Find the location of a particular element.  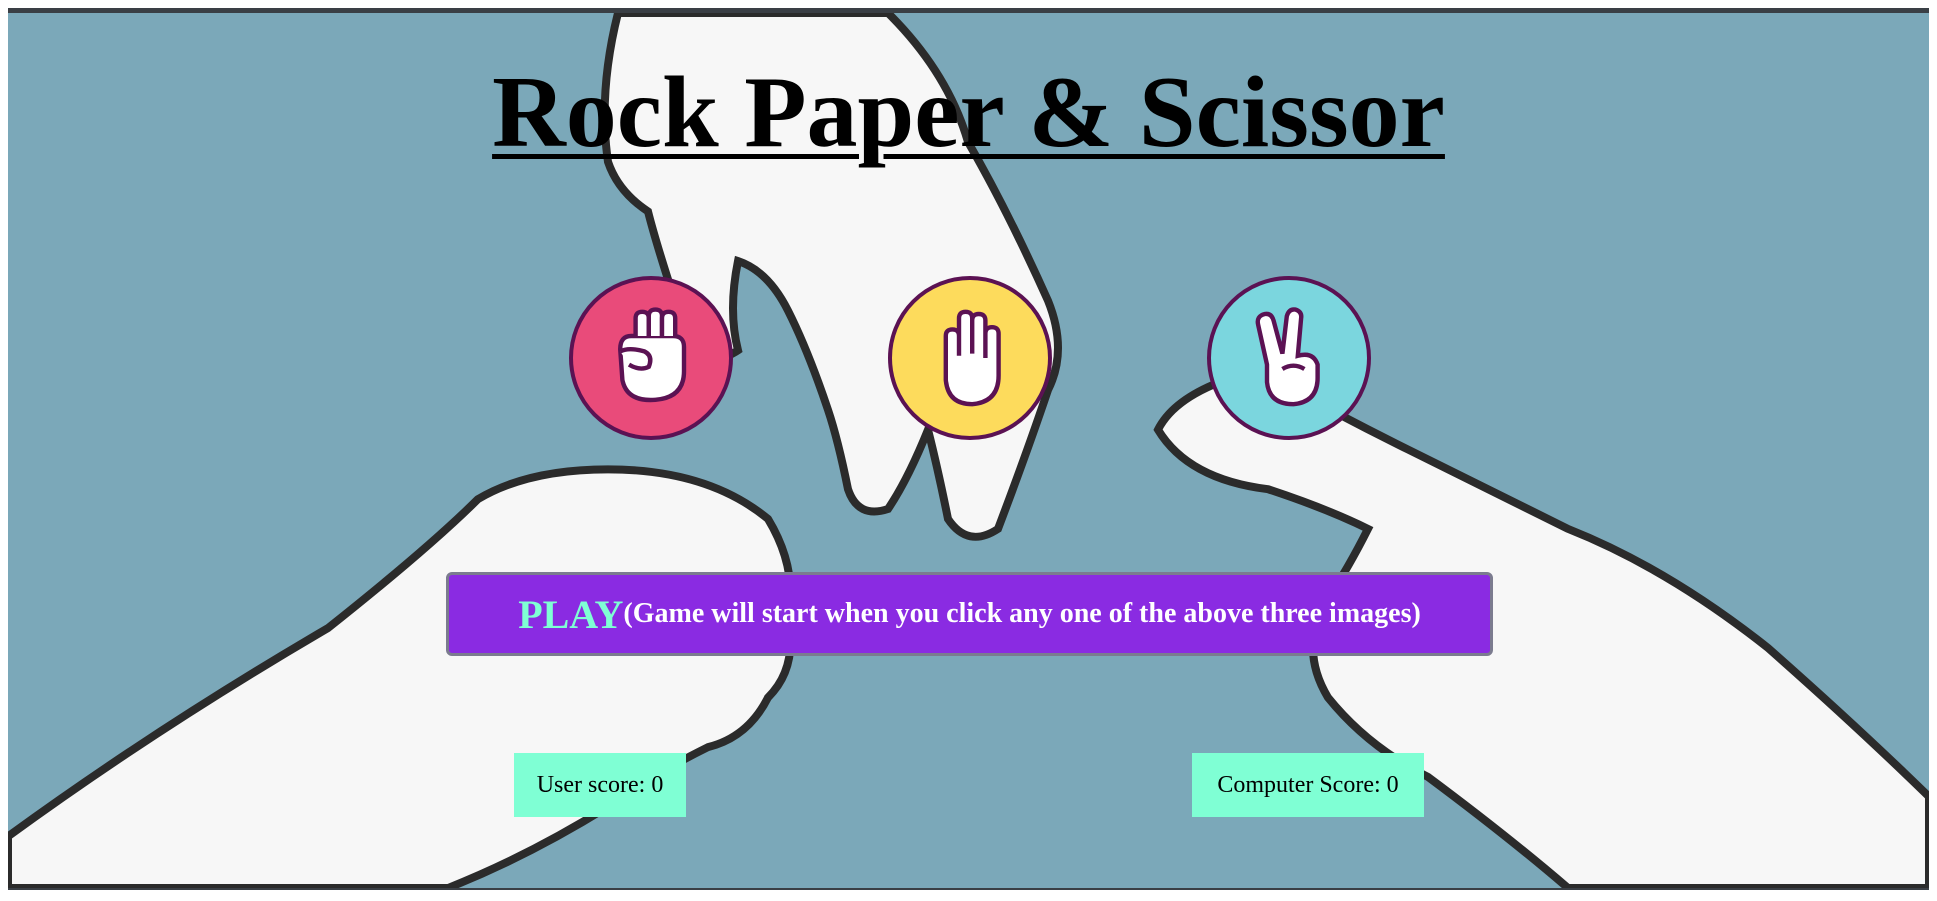

victory-hand-icon is located at coordinates (1287, 357).